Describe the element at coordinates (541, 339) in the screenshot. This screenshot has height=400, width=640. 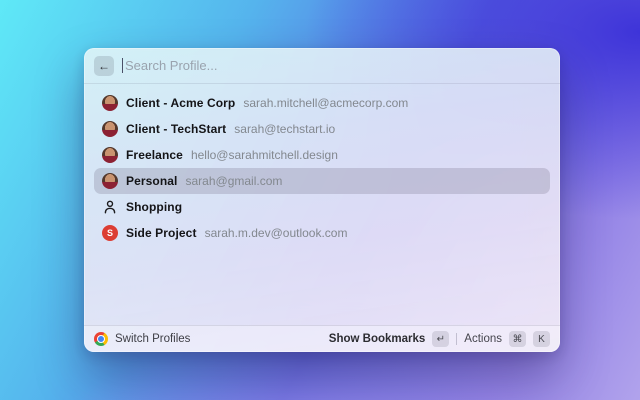
I see `k-key-badge: K` at that location.